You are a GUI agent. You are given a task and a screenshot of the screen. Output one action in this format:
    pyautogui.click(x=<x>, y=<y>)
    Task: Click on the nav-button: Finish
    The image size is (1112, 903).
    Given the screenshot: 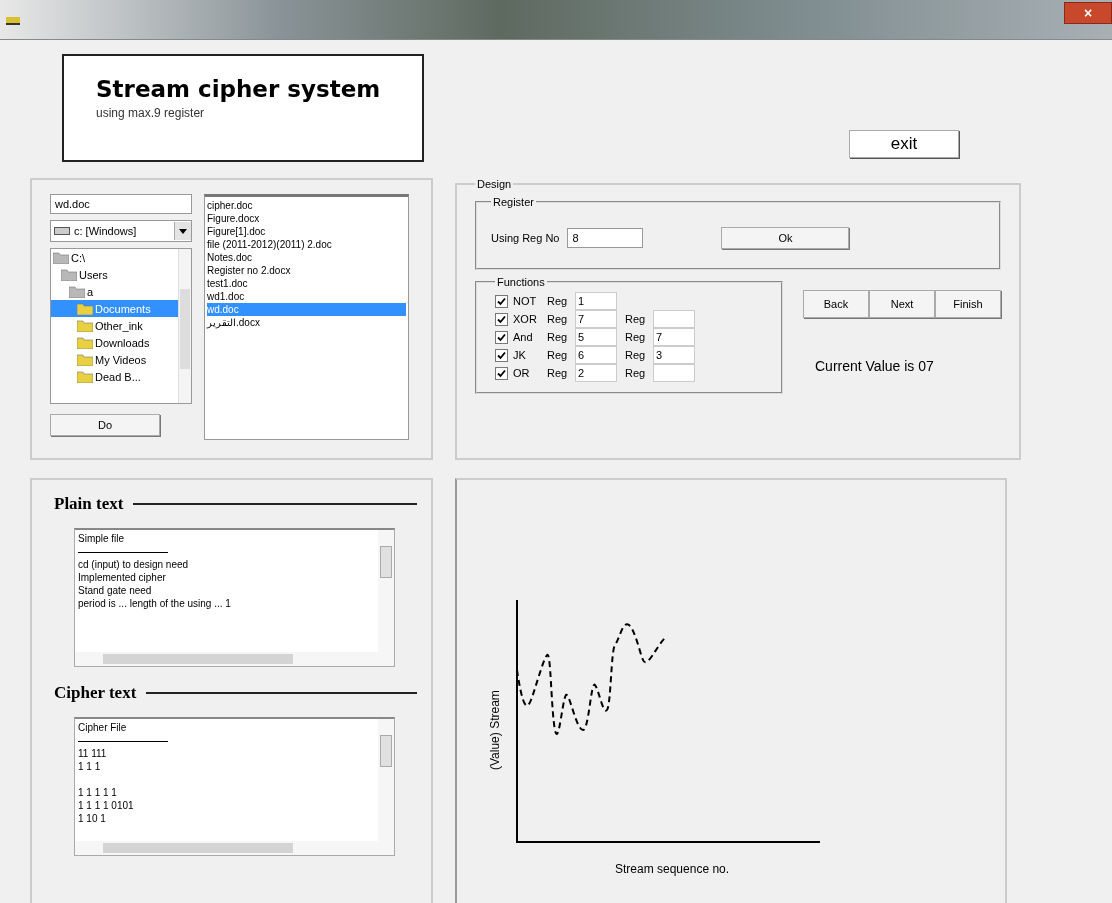 What is the action you would take?
    pyautogui.click(x=968, y=304)
    